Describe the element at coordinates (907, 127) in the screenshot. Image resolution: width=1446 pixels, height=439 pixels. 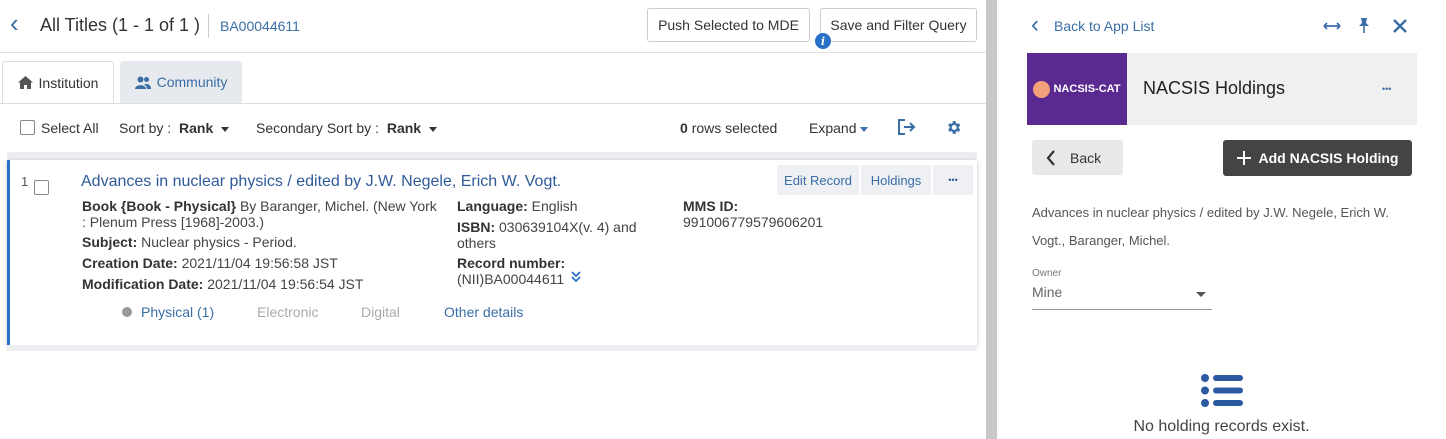
I see `export-icon` at that location.